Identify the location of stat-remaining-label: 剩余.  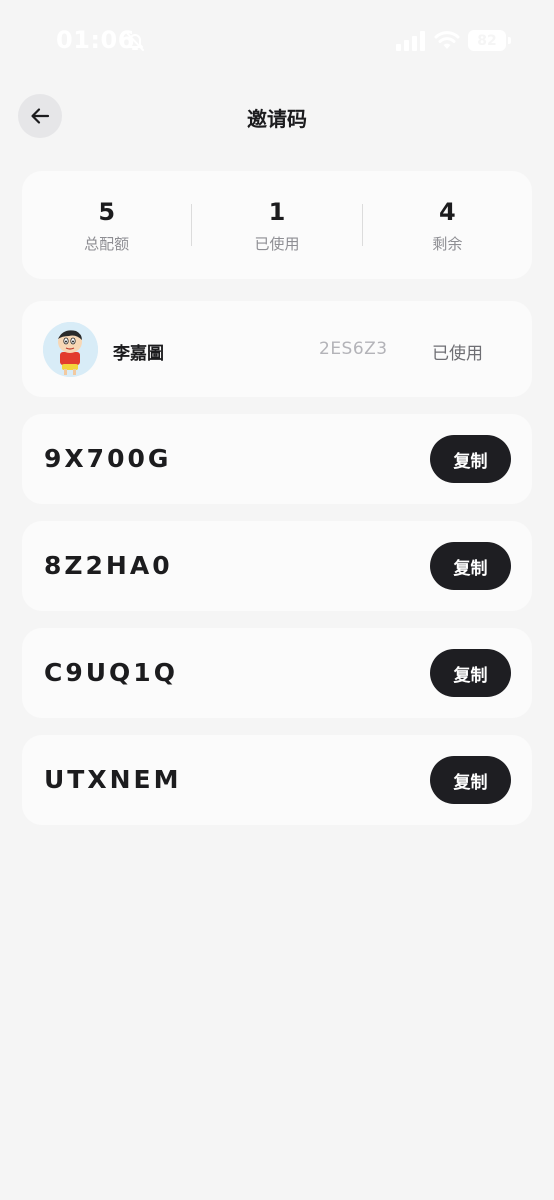
(447, 243).